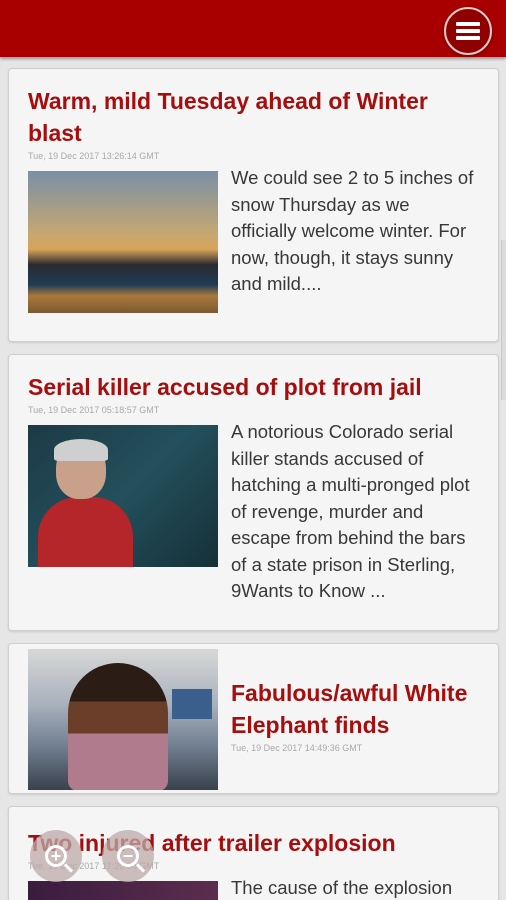 Image resolution: width=506 pixels, height=900 pixels. I want to click on scroll-edge, so click(503, 320).